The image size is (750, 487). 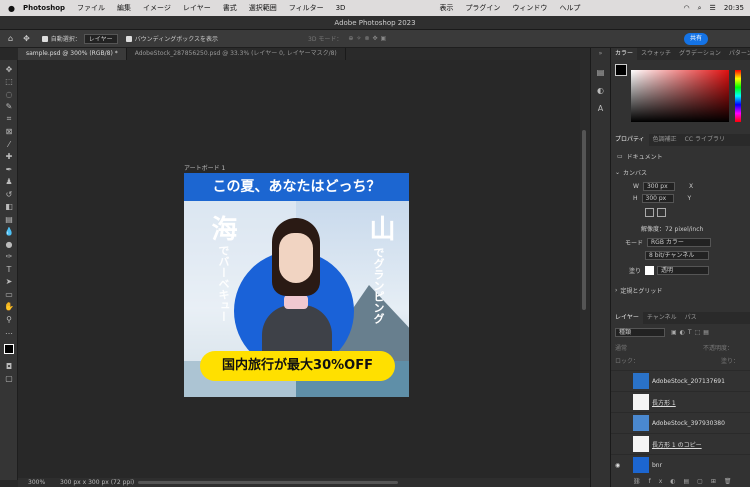 I want to click on menu-file: ファイル, so click(x=91, y=8).